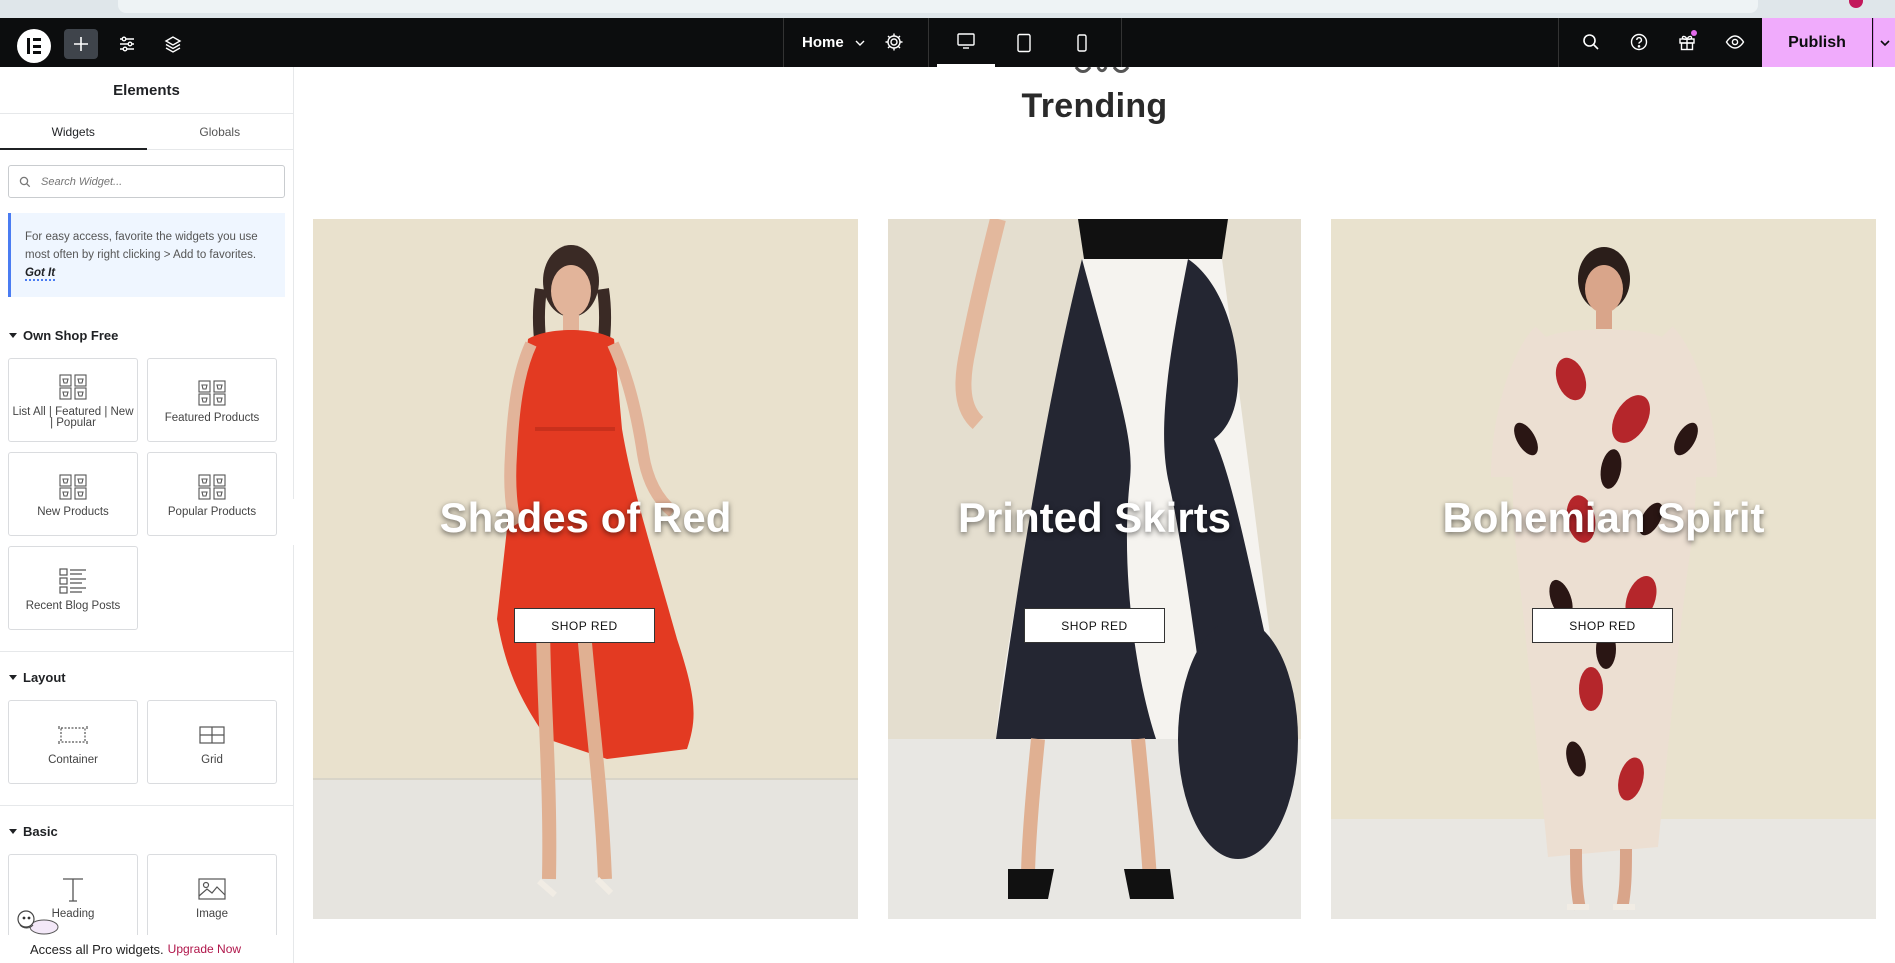  I want to click on responsive-mode-switcher, so click(1025, 42).